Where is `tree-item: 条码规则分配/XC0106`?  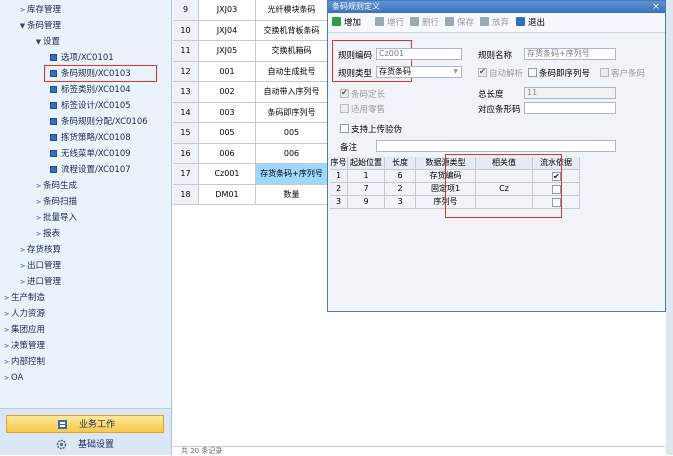 tree-item: 条码规则分配/XC0106 is located at coordinates (99, 122).